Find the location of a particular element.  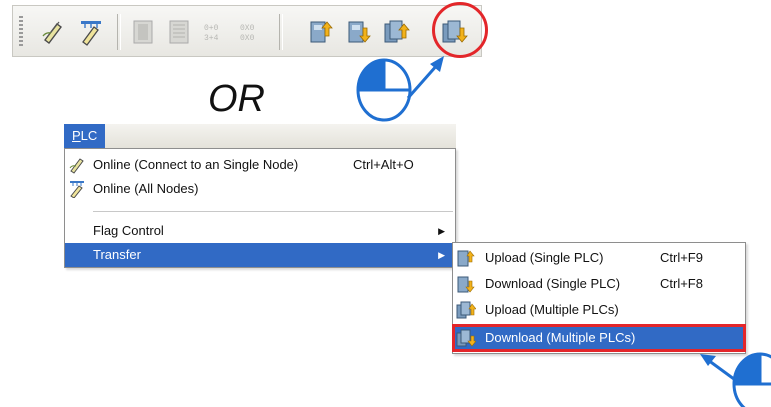

menu-separator is located at coordinates (273, 211).